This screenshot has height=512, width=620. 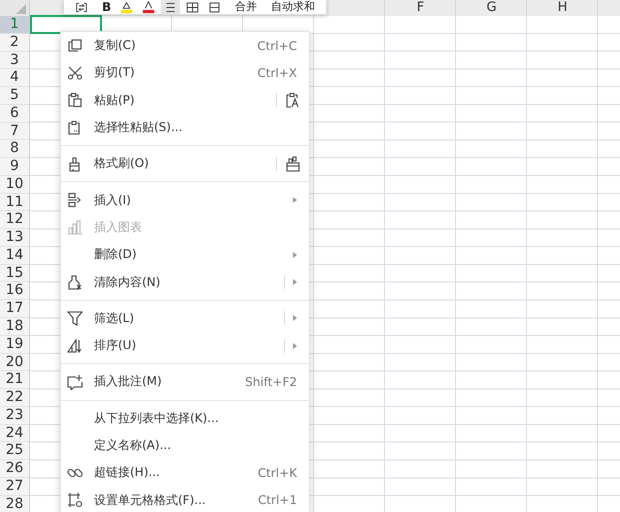 I want to click on row-header: 4, so click(x=14, y=78).